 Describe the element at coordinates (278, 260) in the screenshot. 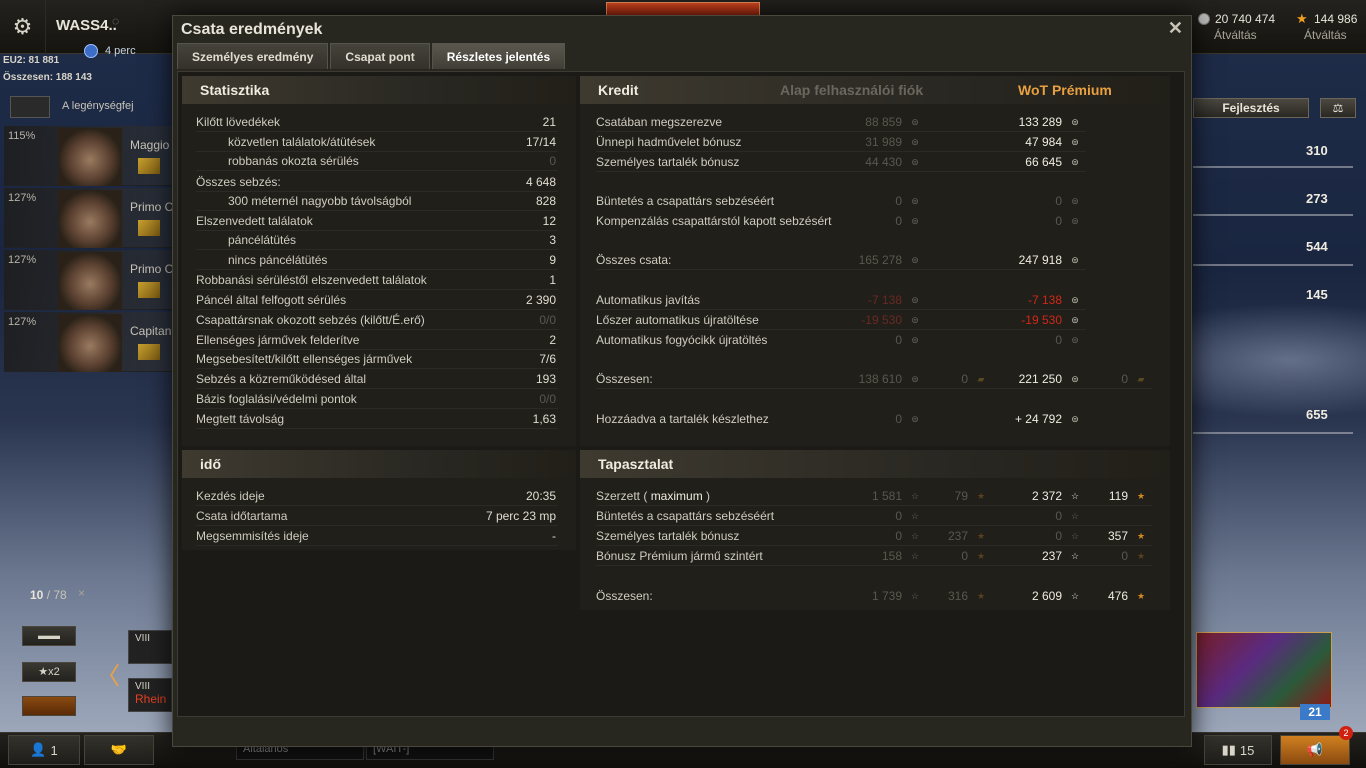

I see `stat-label: nincs páncélátütés` at that location.